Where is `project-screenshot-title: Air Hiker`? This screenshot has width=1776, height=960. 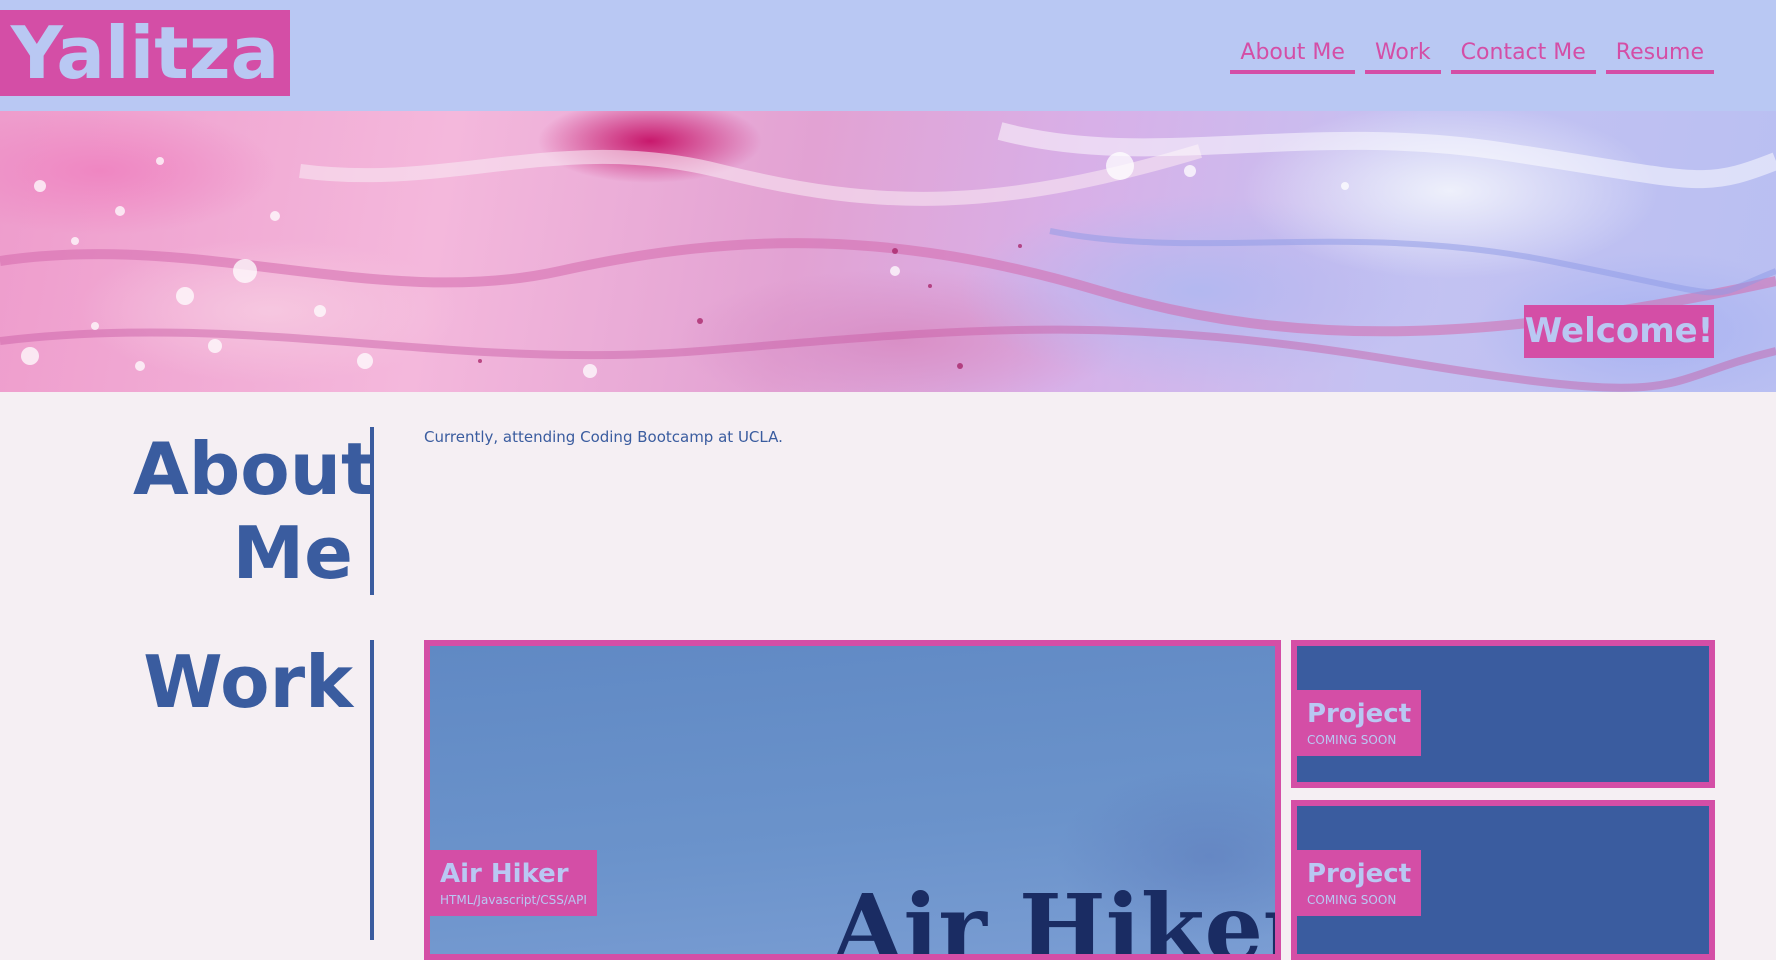 project-screenshot-title: Air Hiker is located at coordinates (1056, 917).